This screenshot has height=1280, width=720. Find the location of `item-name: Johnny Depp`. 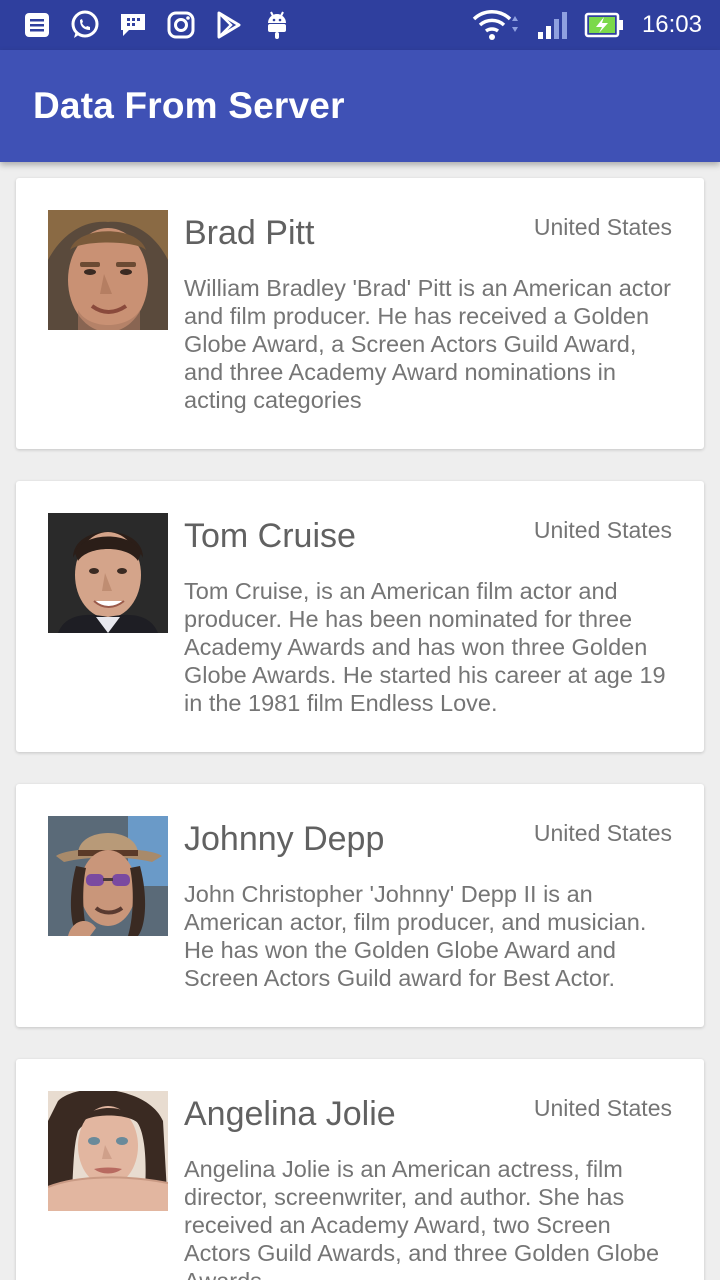

item-name: Johnny Depp is located at coordinates (284, 839).